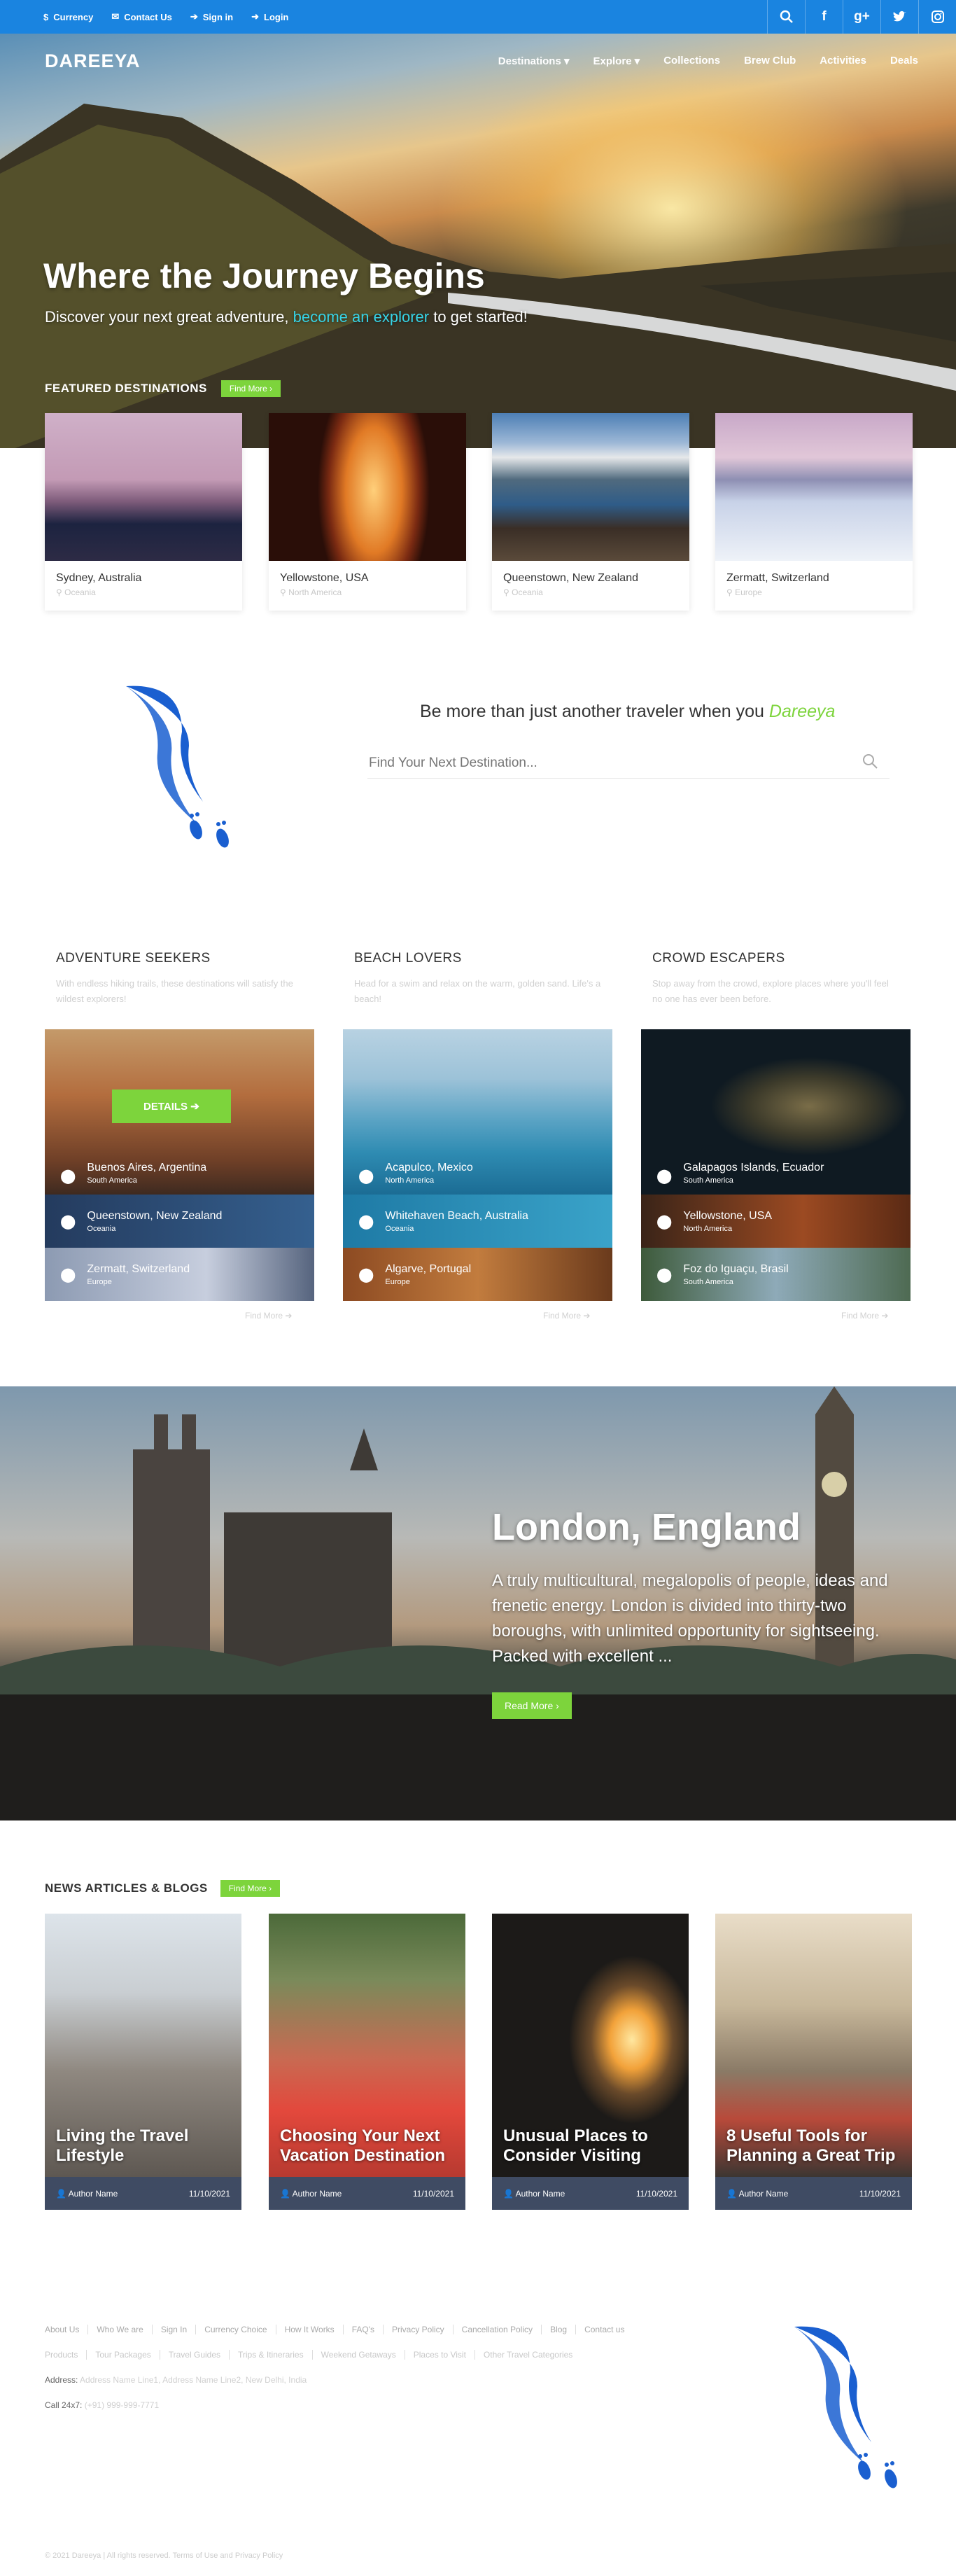 This screenshot has height=2576, width=956. Describe the element at coordinates (179, 1274) in the screenshot. I see `place-item: ⬤ Zermatt, Switzerland Europe` at that location.